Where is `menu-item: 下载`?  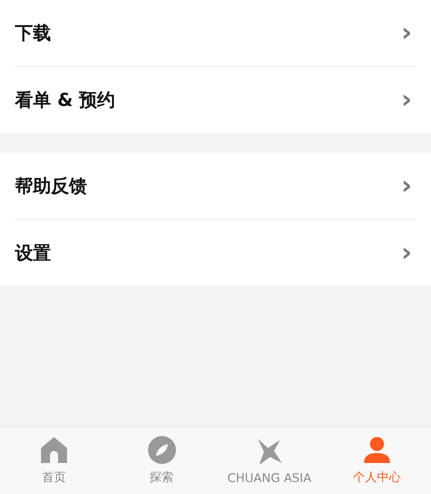 menu-item: 下载 is located at coordinates (33, 33).